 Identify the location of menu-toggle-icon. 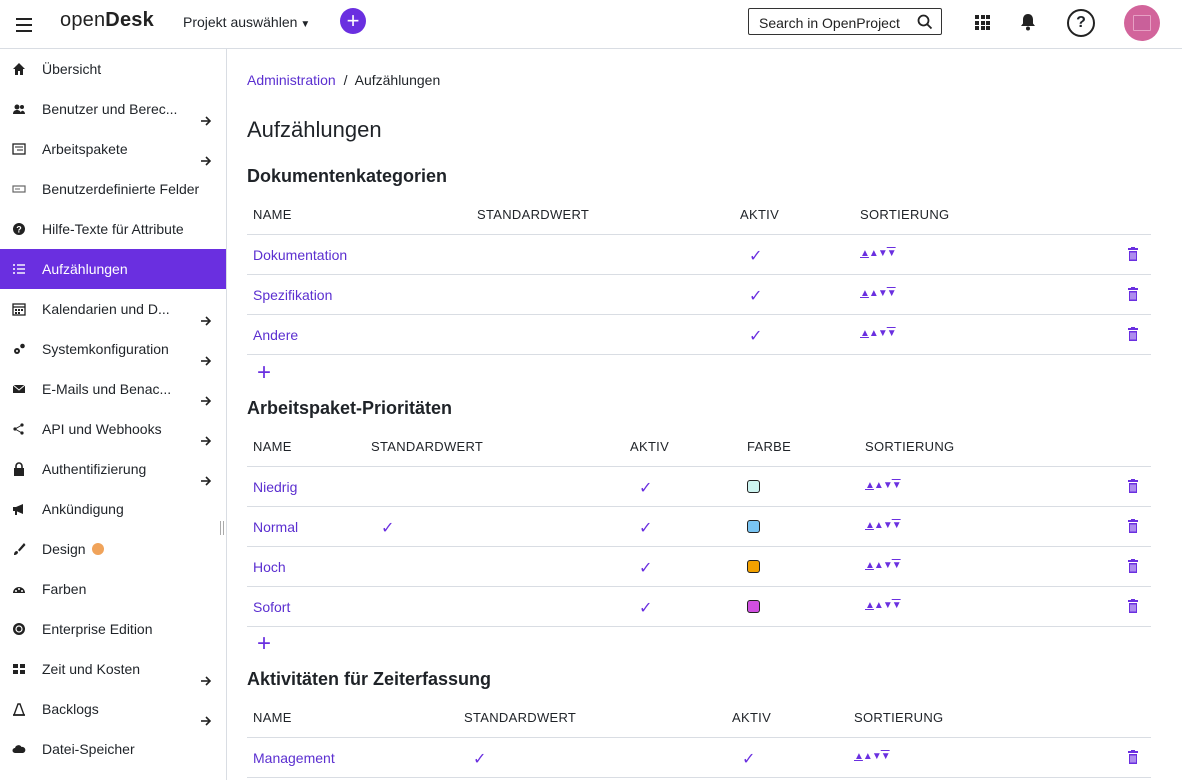
(24, 24).